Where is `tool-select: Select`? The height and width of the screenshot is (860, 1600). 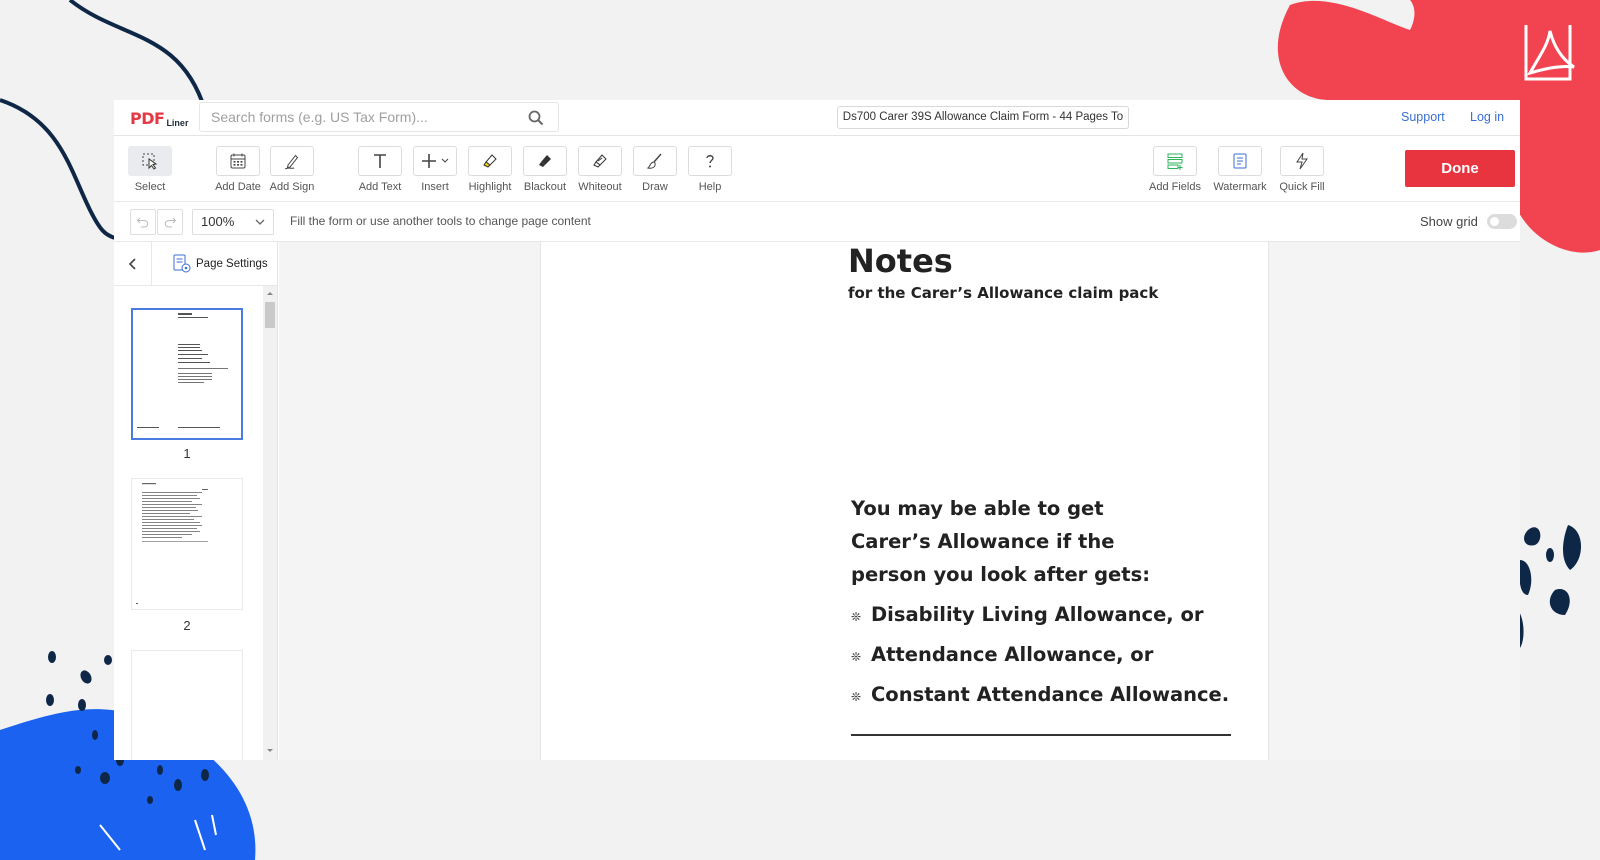
tool-select: Select is located at coordinates (150, 169).